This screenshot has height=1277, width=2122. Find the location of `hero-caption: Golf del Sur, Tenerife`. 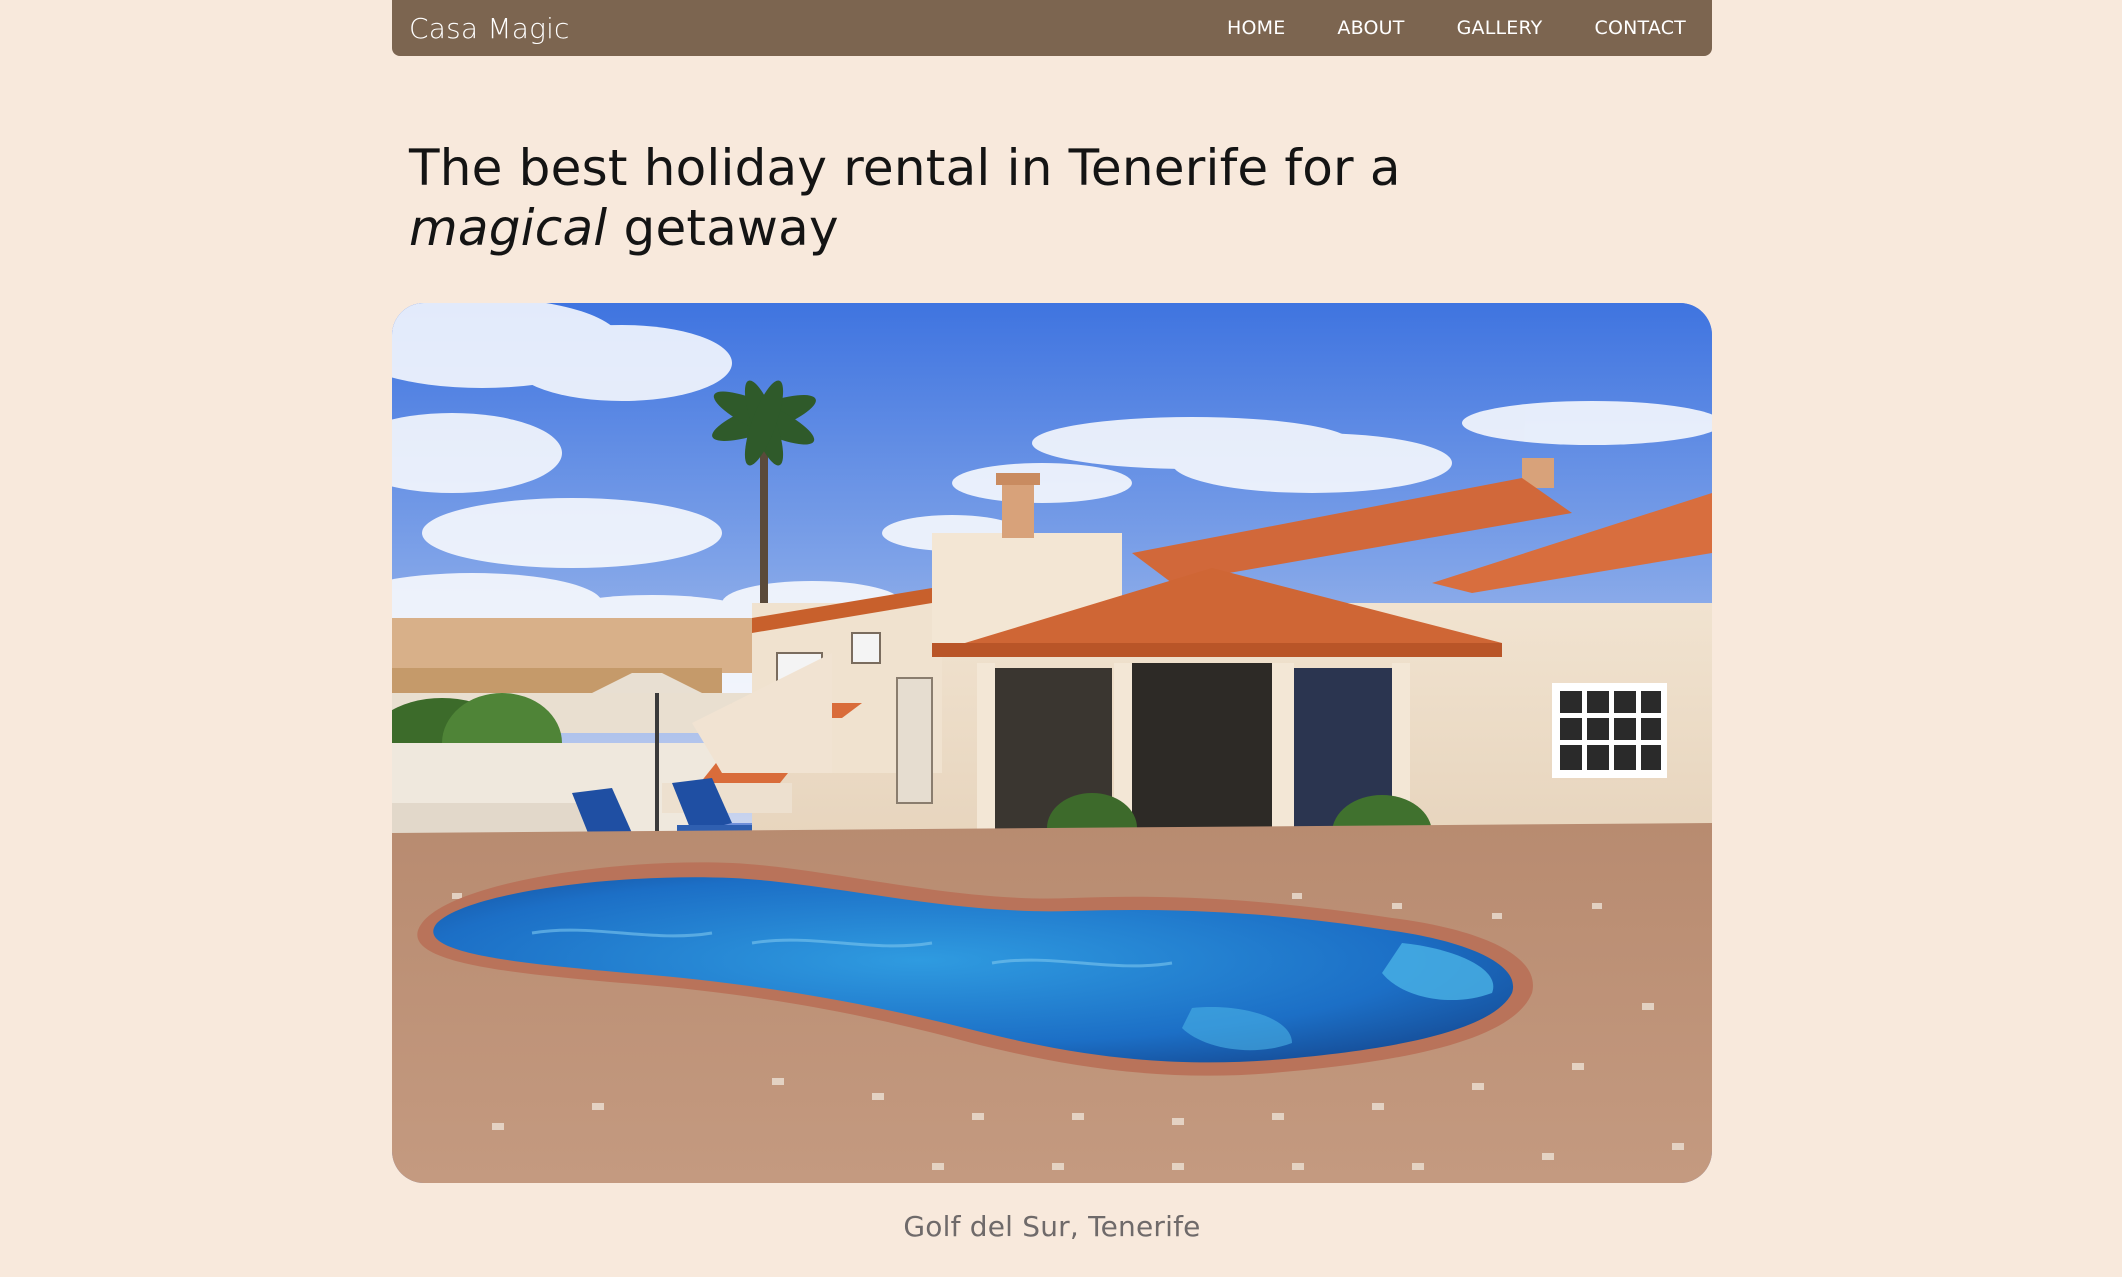

hero-caption: Golf del Sur, Tenerife is located at coordinates (1052, 1226).